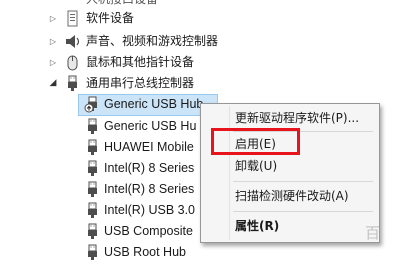  What do you see at coordinates (373, 233) in the screenshot?
I see `watermark: 百` at bounding box center [373, 233].